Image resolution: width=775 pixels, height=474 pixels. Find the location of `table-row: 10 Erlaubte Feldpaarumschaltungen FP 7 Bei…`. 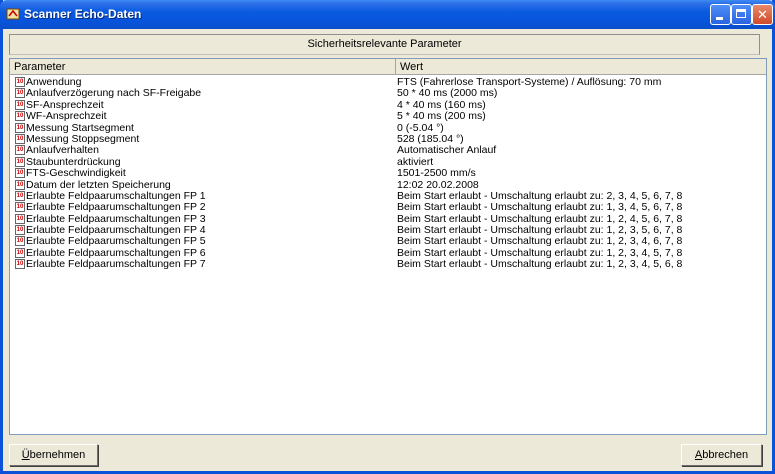

table-row: 10 Erlaubte Feldpaarumschaltungen FP 7 Bei… is located at coordinates (388, 264).